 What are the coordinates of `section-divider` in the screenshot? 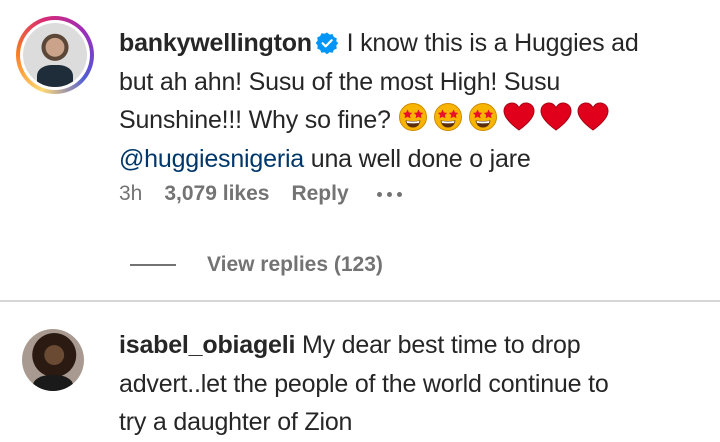 It's located at (360, 301).